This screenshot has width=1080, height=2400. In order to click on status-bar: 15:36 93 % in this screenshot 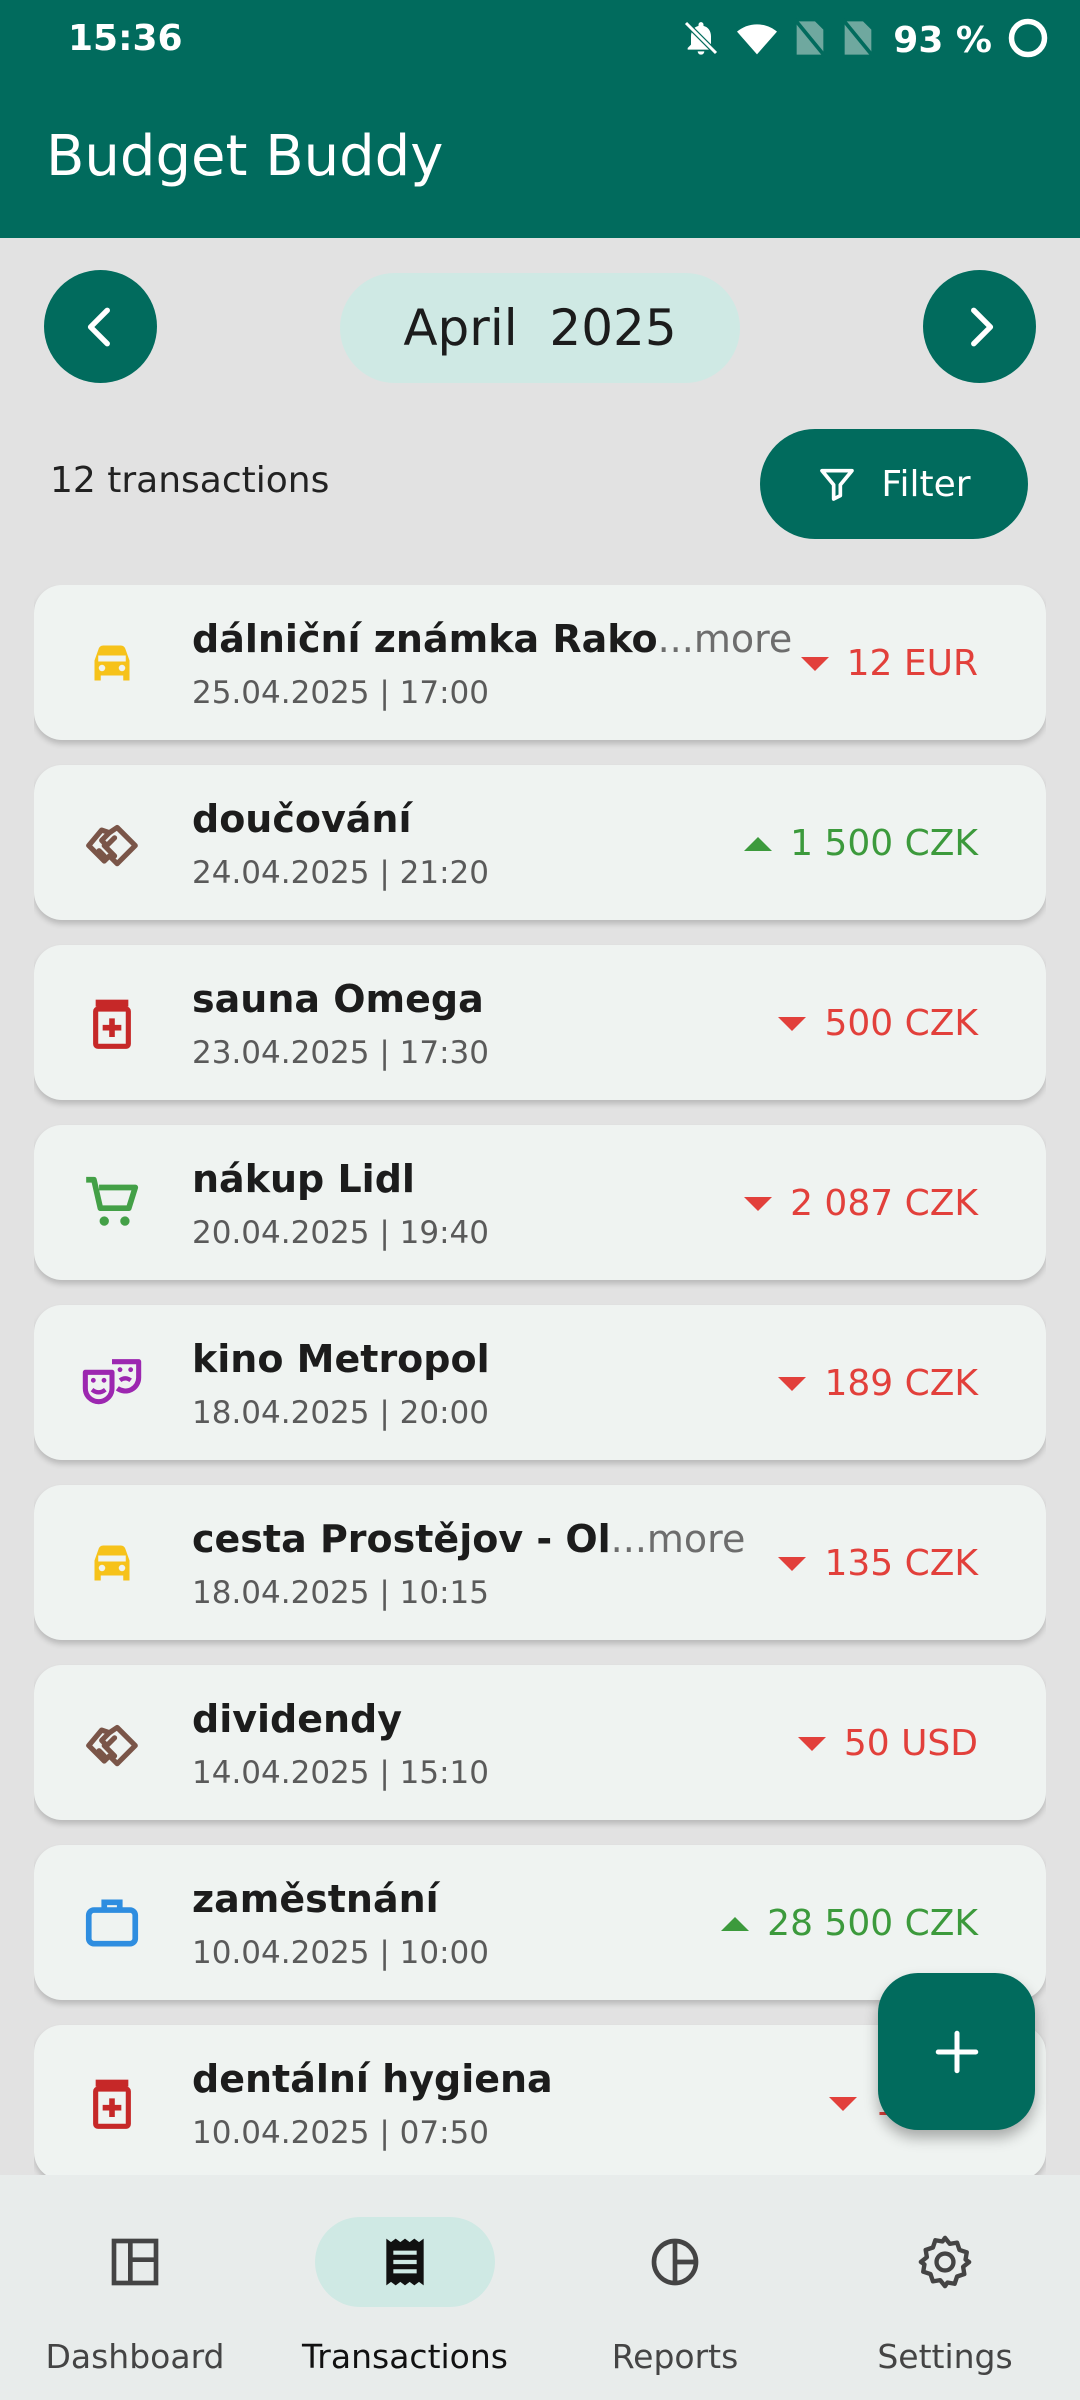, I will do `click(540, 40)`.